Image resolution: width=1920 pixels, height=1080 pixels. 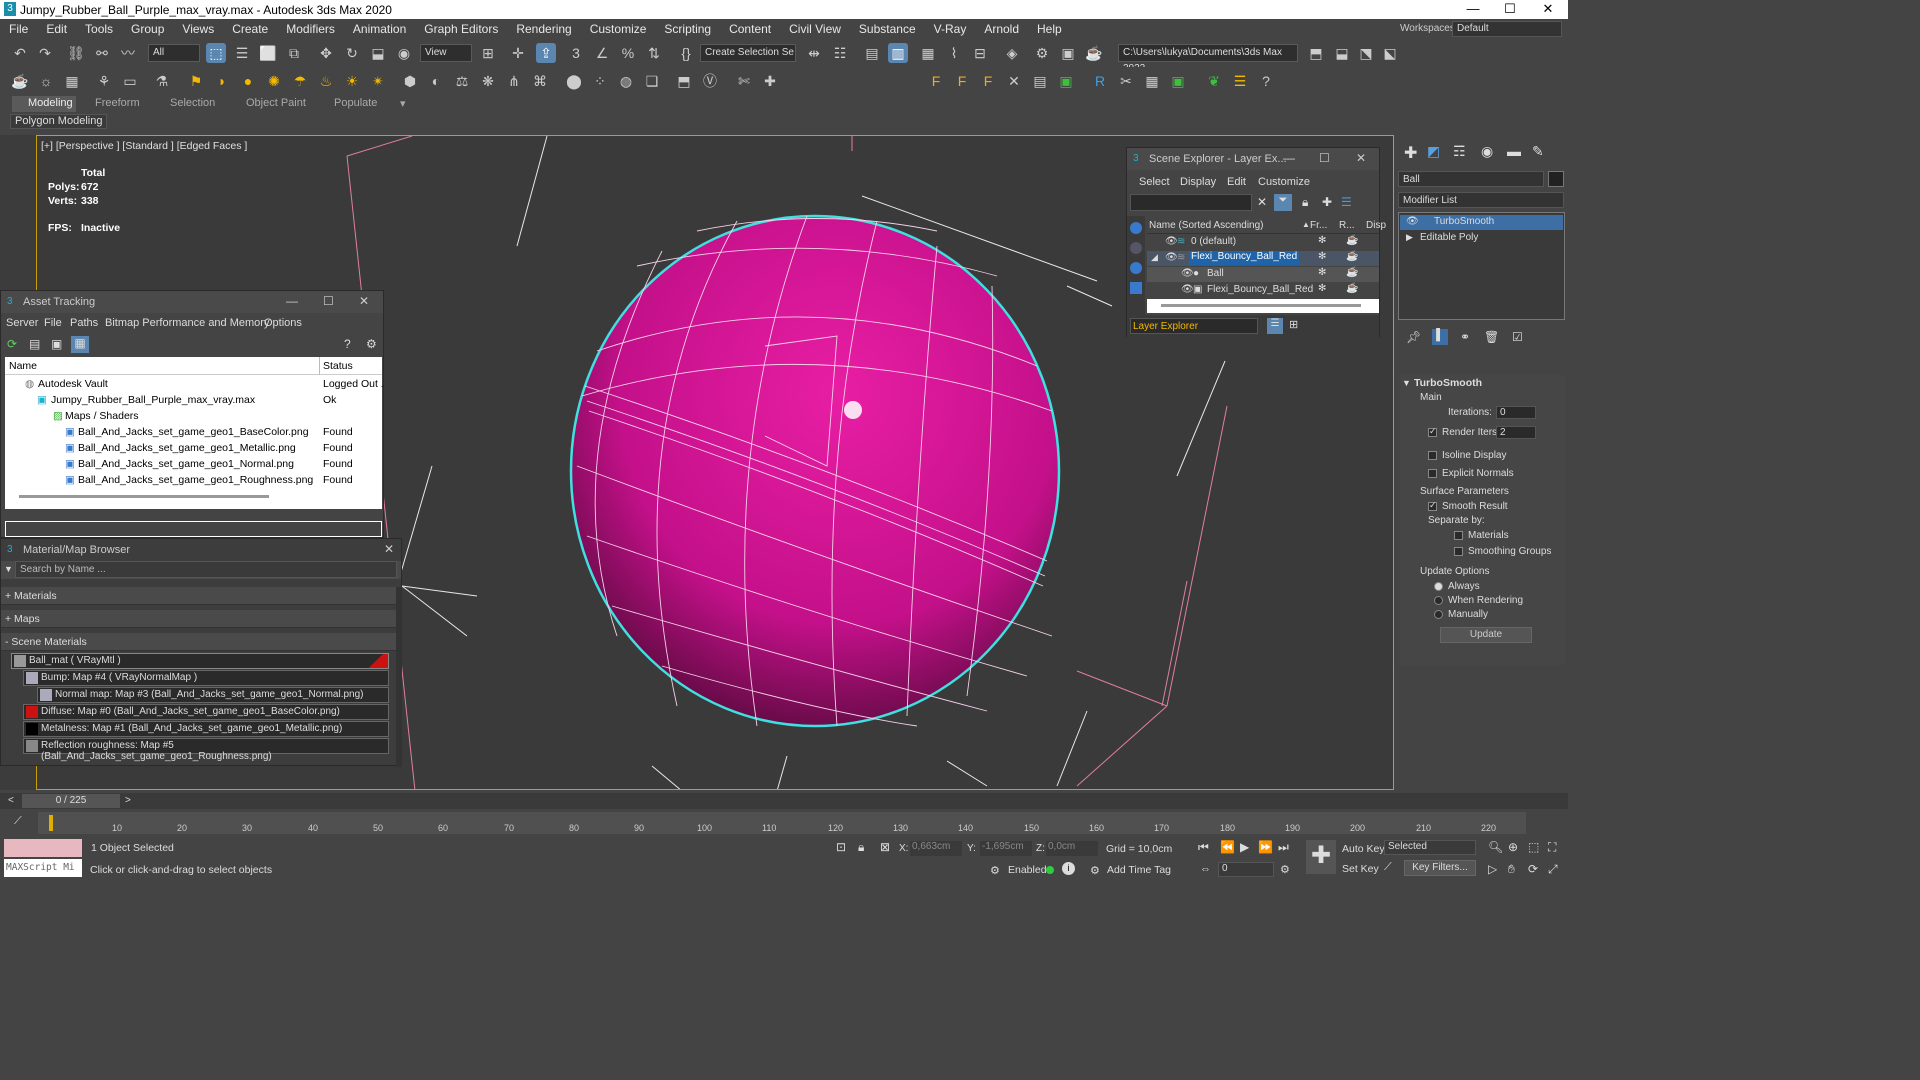 I want to click on menu-group: Group, so click(x=147, y=29).